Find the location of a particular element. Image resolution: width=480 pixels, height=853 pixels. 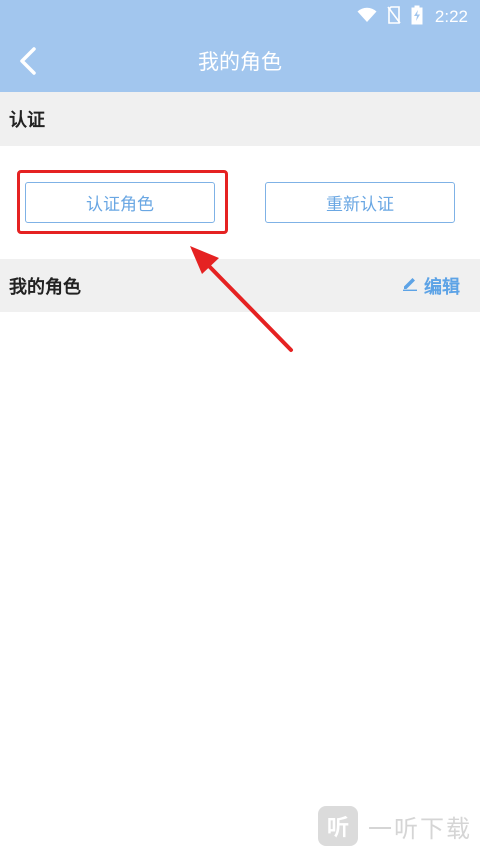

authenticate-role-button: 认证角色 is located at coordinates (120, 202).